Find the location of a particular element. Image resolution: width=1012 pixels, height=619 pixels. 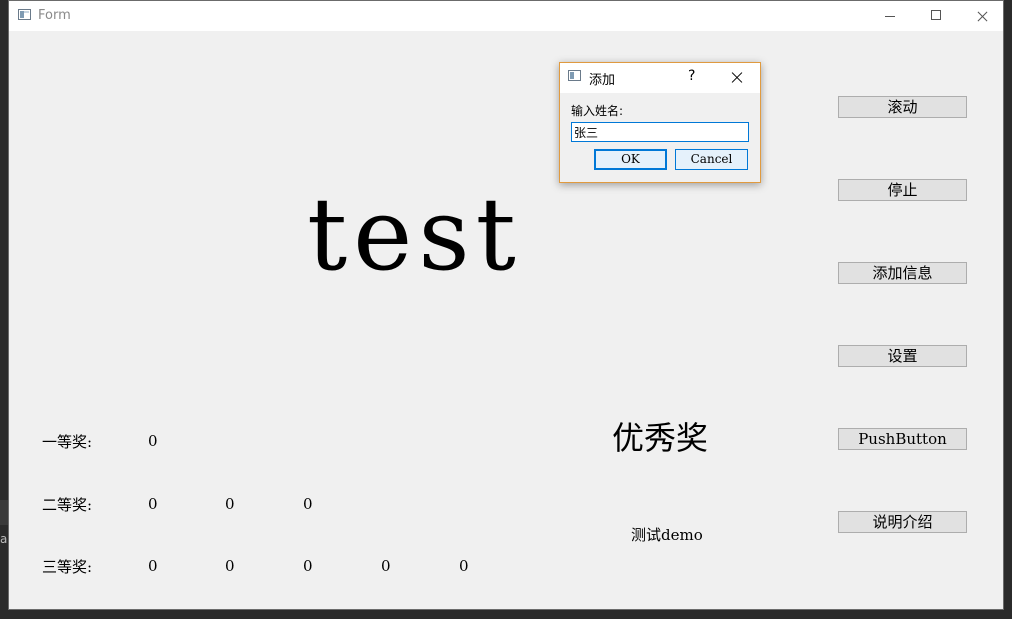

maximize-icon is located at coordinates (936, 16).